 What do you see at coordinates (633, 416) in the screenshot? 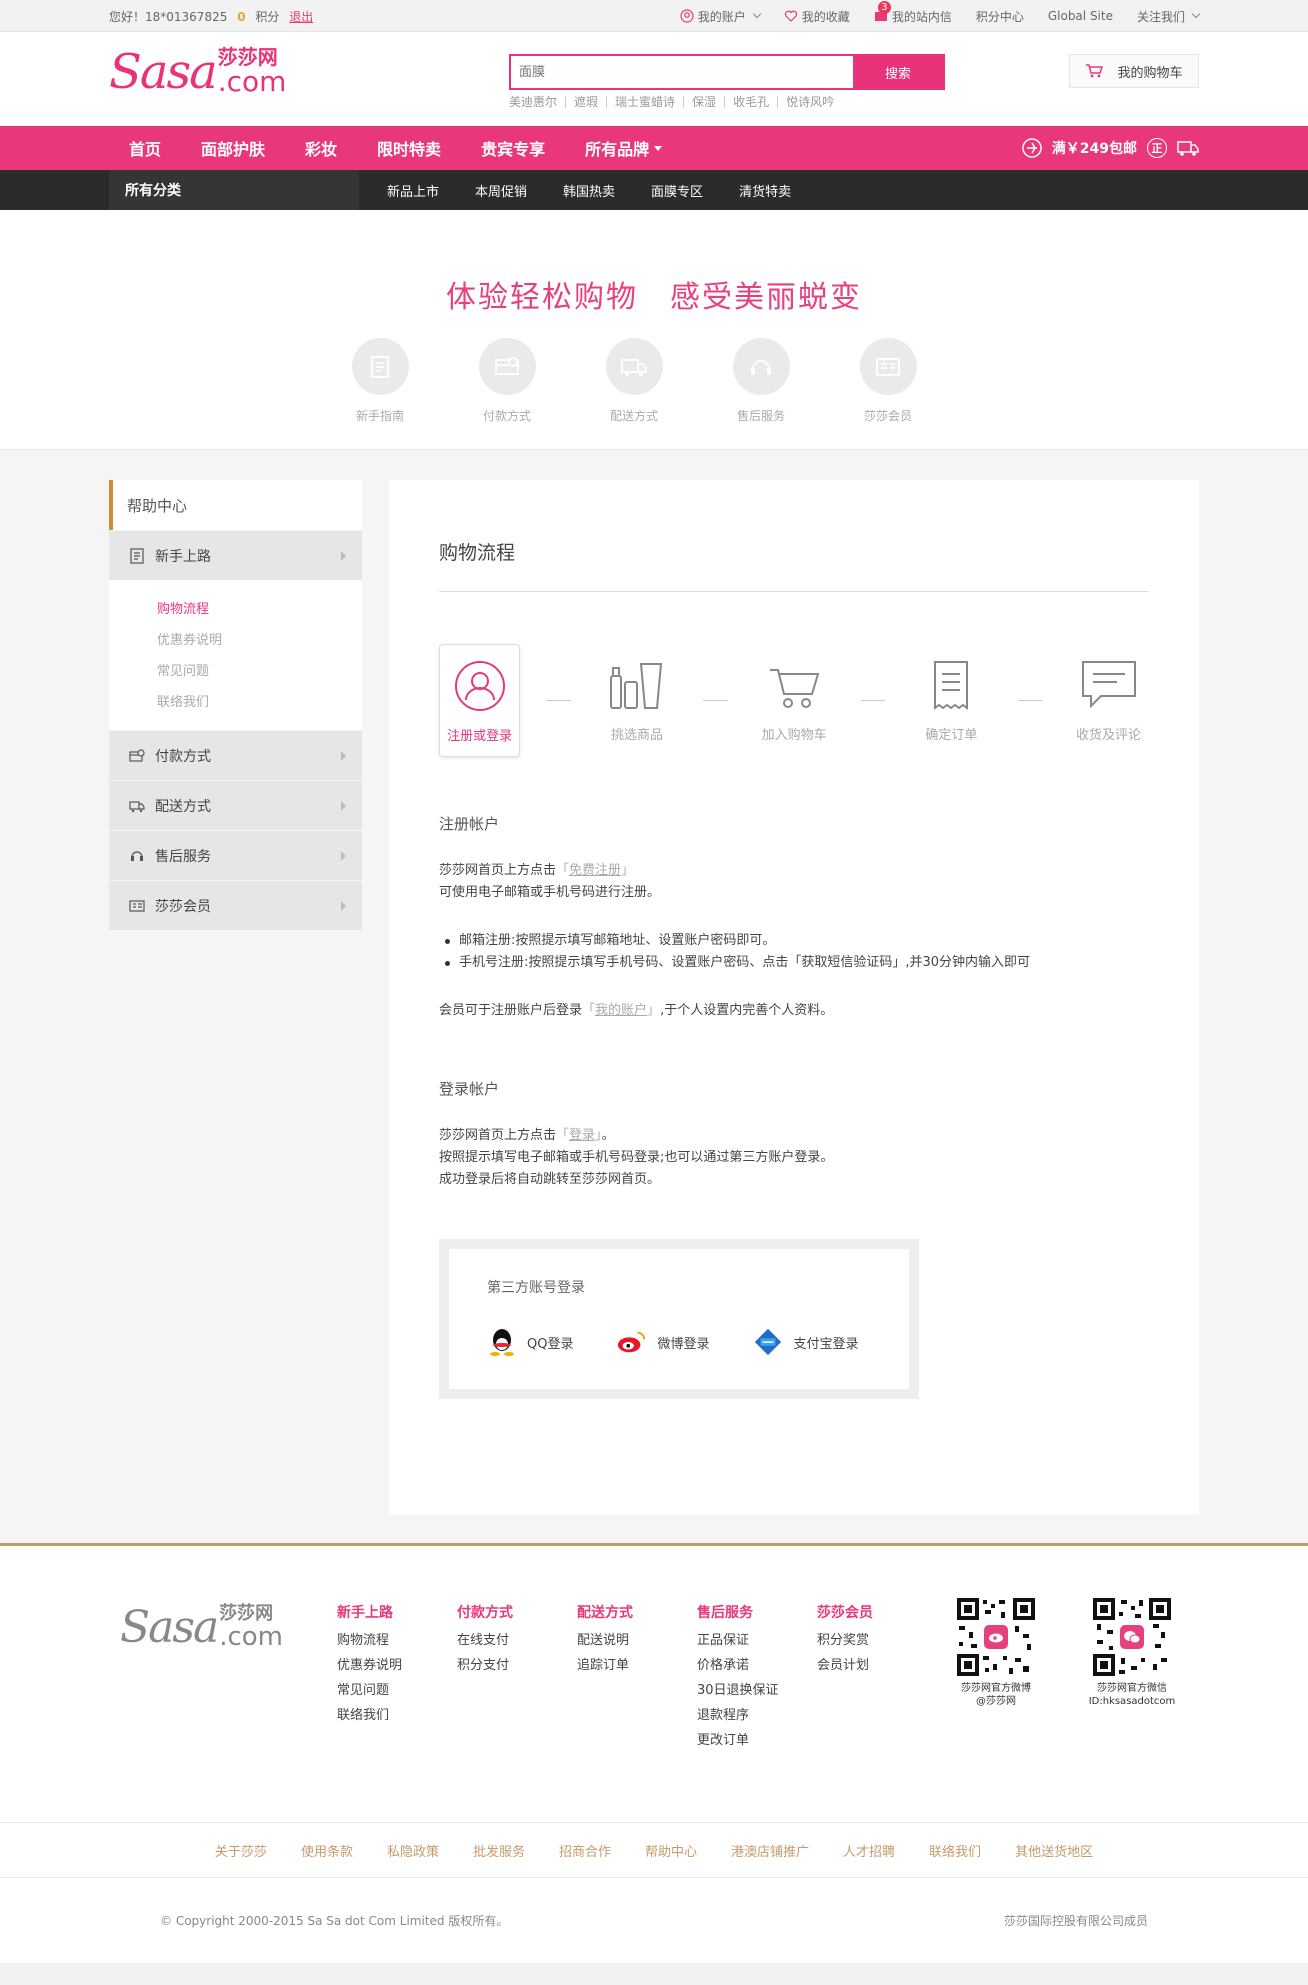
I see `guide-label: 配送方式` at bounding box center [633, 416].